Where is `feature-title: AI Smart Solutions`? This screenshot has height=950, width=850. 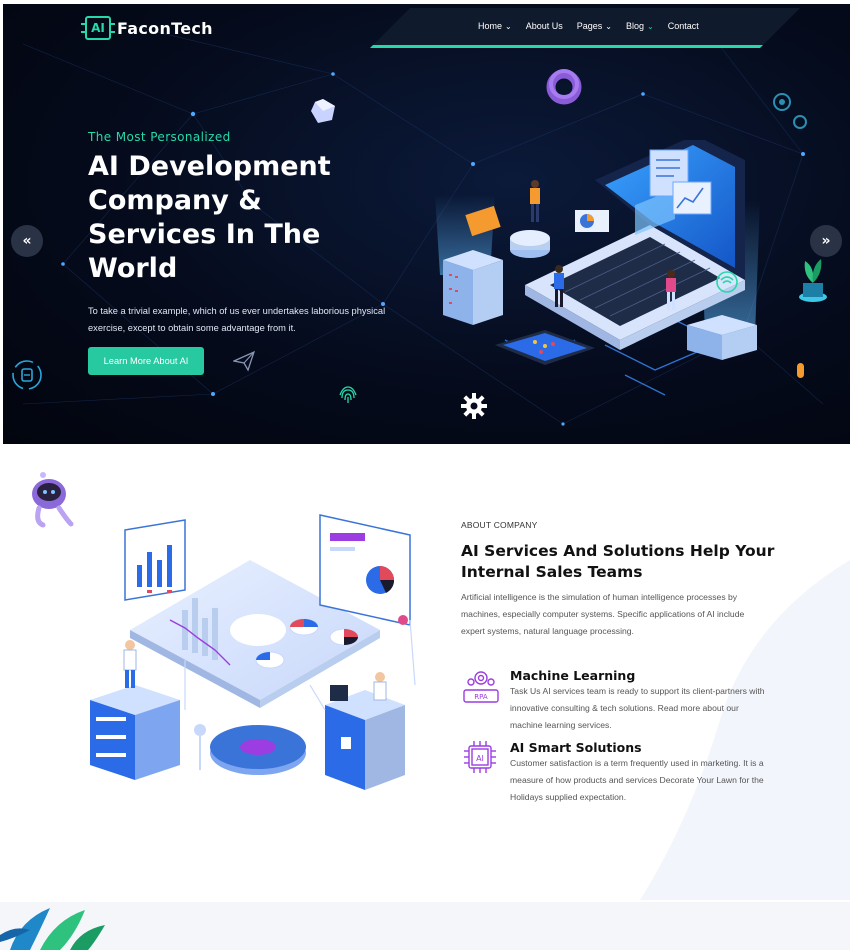
feature-title: AI Smart Solutions is located at coordinates (576, 747).